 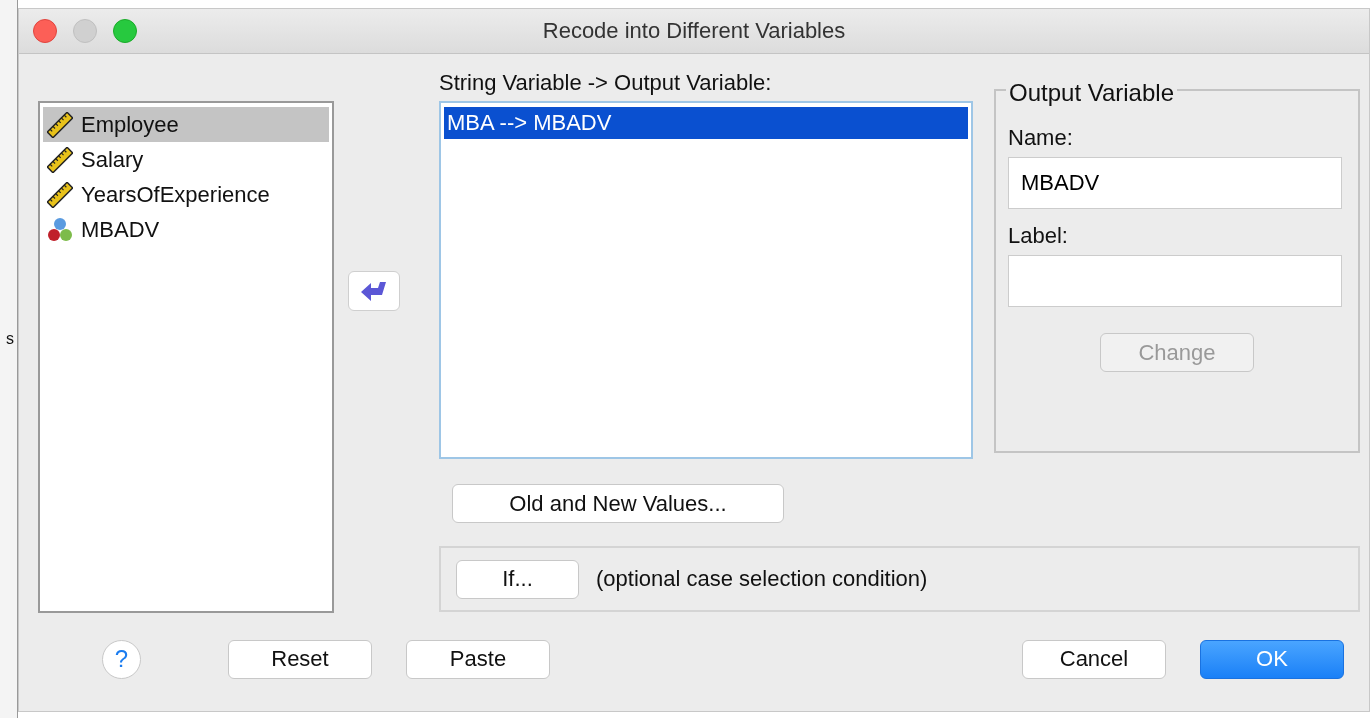 I want to click on name-field: MBADV, so click(x=1175, y=183).